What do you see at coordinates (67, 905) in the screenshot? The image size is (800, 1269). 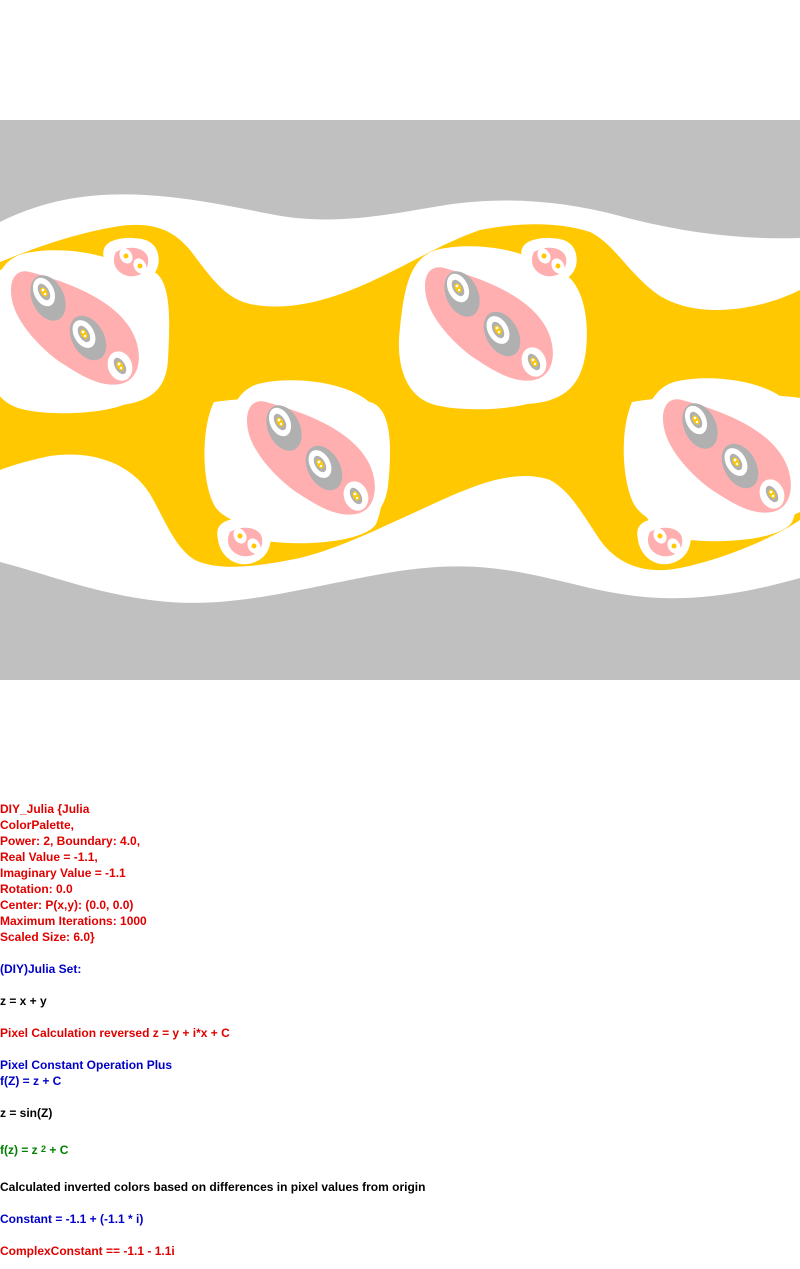 I see `center-line: Center: P(x,y): (0.0, 0.0)` at bounding box center [67, 905].